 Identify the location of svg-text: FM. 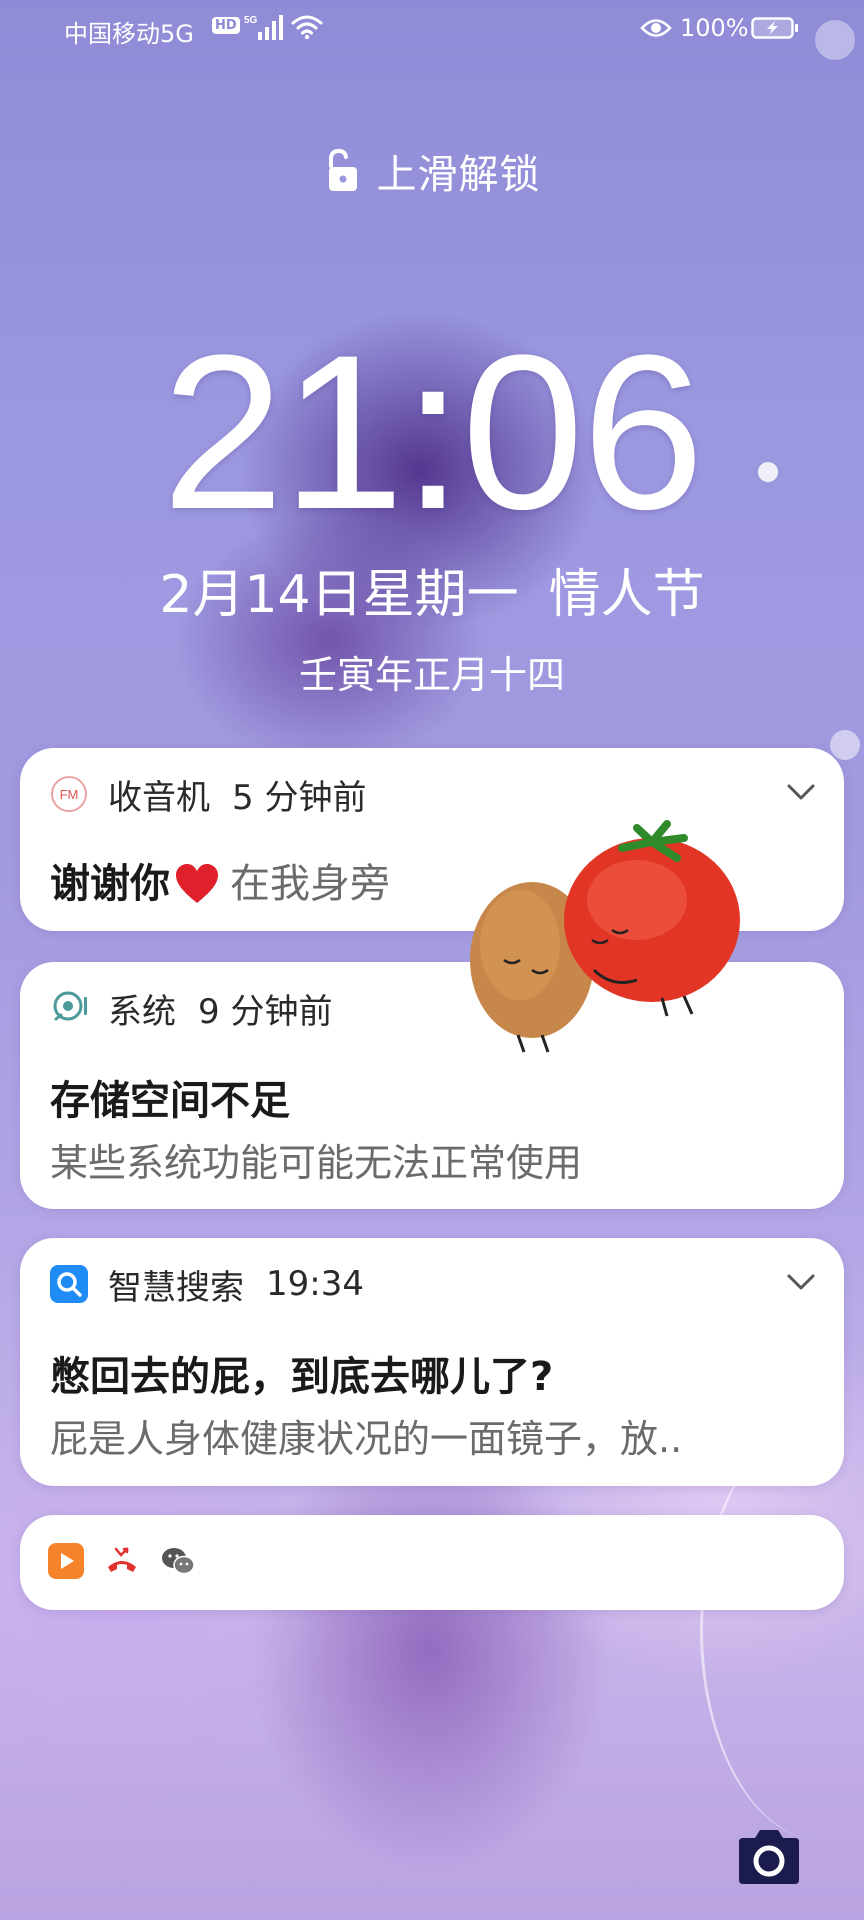
(69, 794).